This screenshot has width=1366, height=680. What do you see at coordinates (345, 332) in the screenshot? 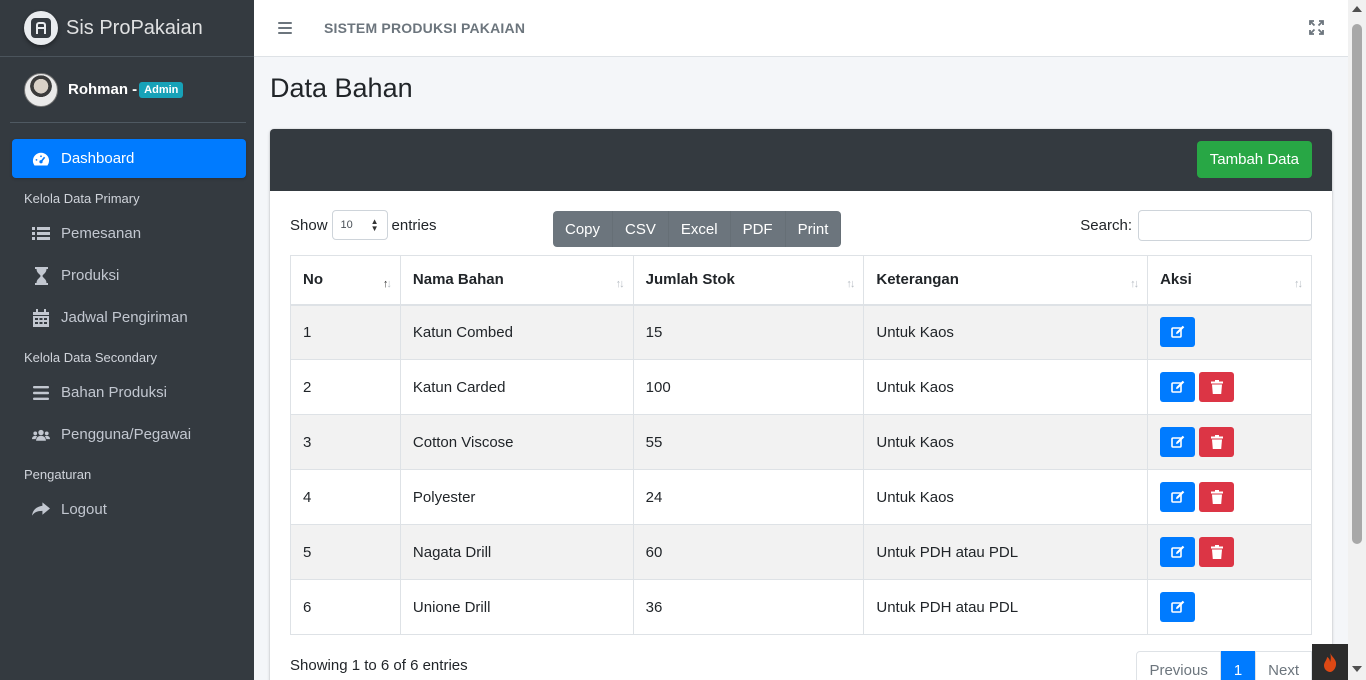
I see `cell-no: 1` at bounding box center [345, 332].